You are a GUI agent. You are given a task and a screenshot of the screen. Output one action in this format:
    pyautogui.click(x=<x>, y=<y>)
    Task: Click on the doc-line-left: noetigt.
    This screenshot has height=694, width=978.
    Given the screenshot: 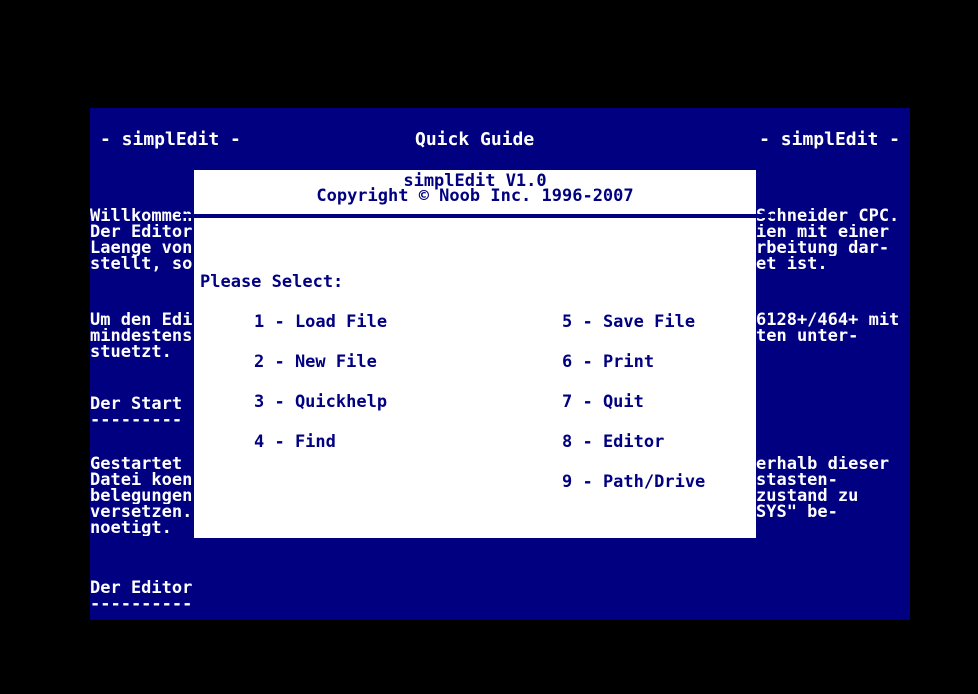 What is the action you would take?
    pyautogui.click(x=131, y=528)
    